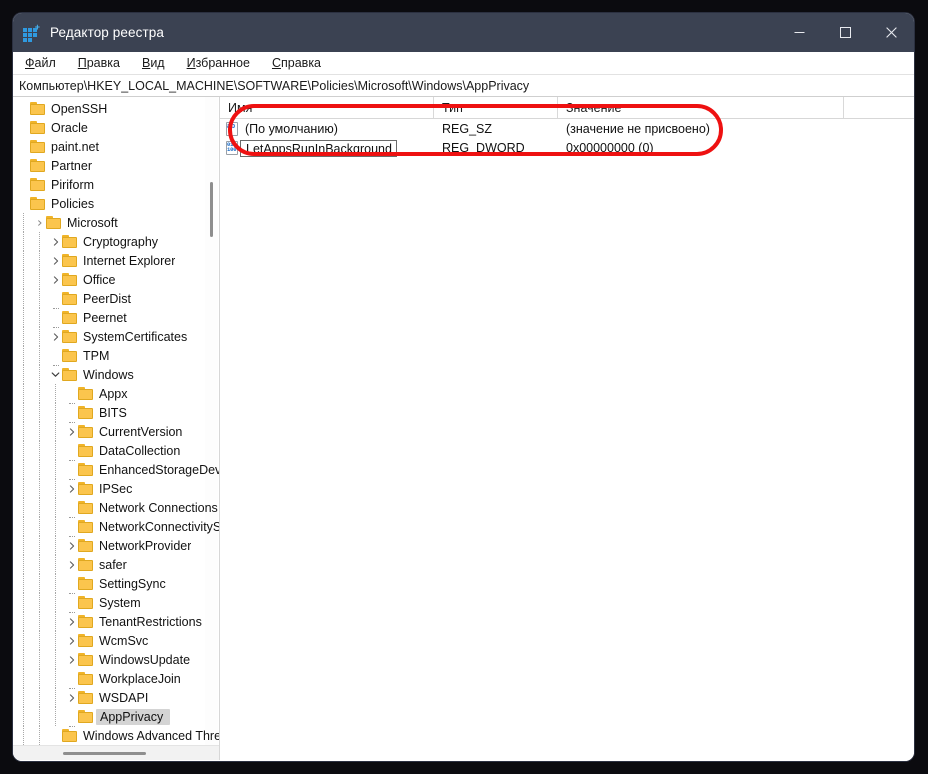  What do you see at coordinates (116, 203) in the screenshot?
I see `tree-item-policies: Policies` at bounding box center [116, 203].